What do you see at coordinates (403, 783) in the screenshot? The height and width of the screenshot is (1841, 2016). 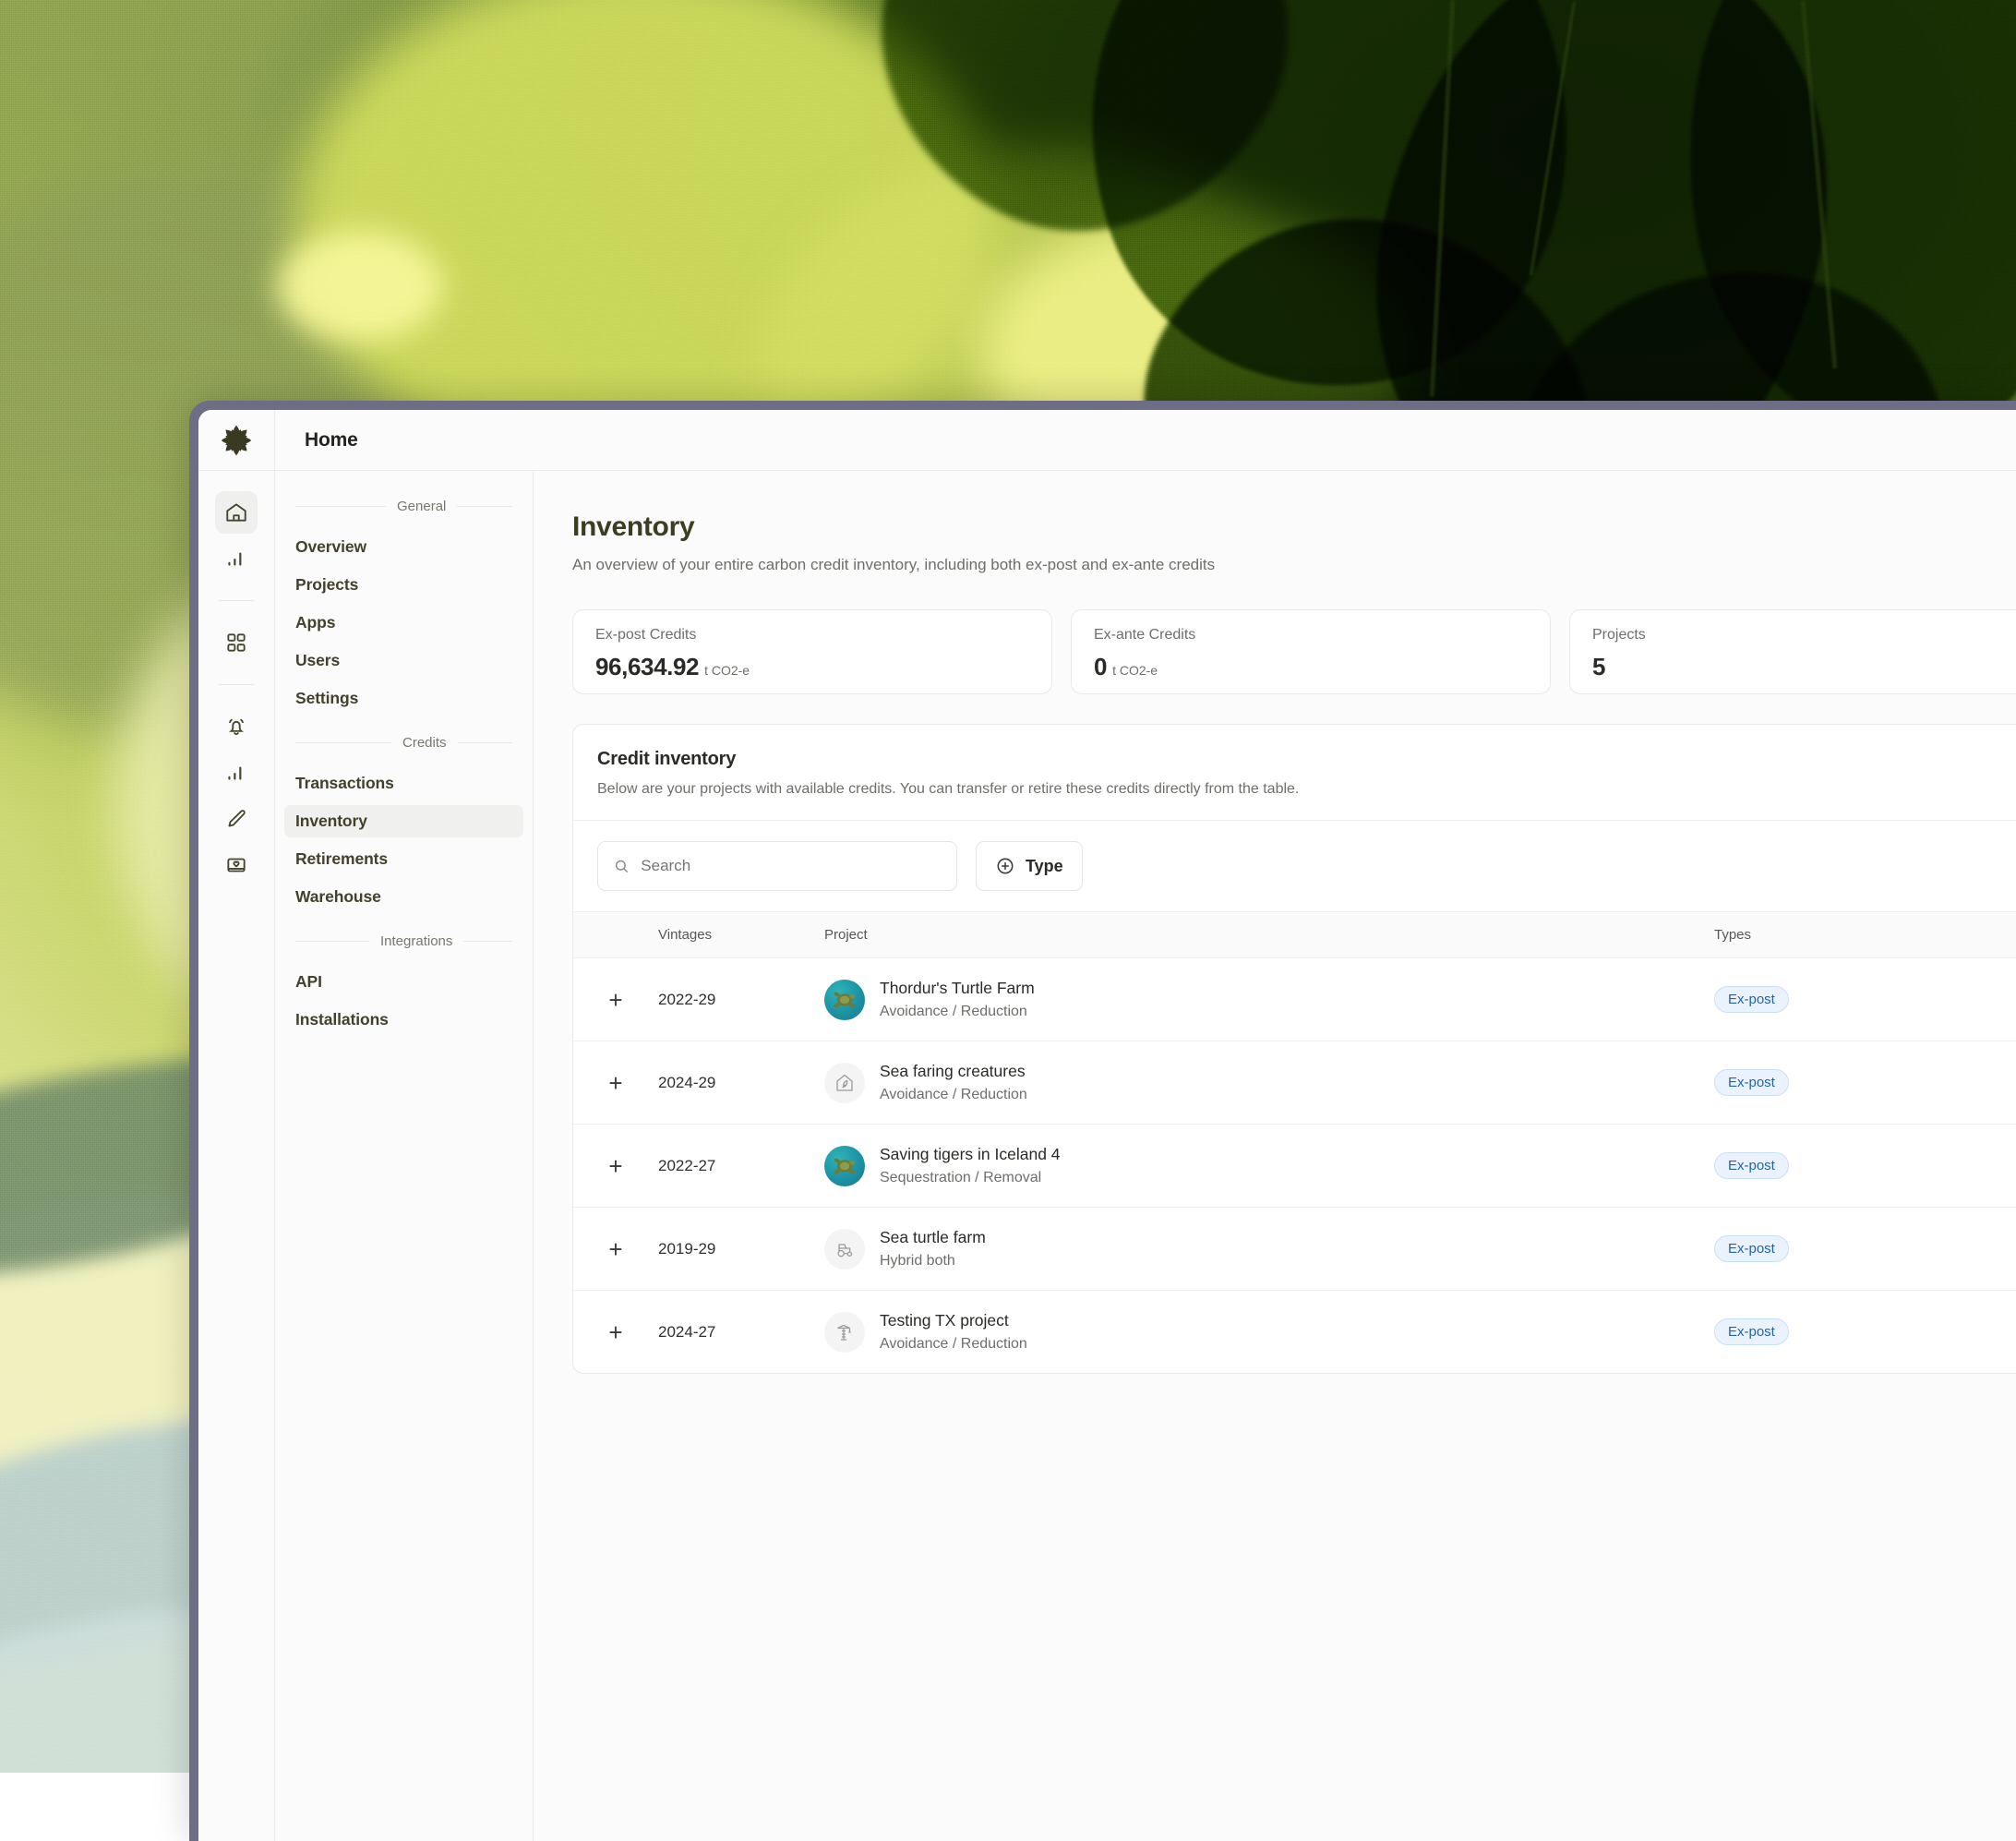 I see `sidebar-item-transactions: Transactions` at bounding box center [403, 783].